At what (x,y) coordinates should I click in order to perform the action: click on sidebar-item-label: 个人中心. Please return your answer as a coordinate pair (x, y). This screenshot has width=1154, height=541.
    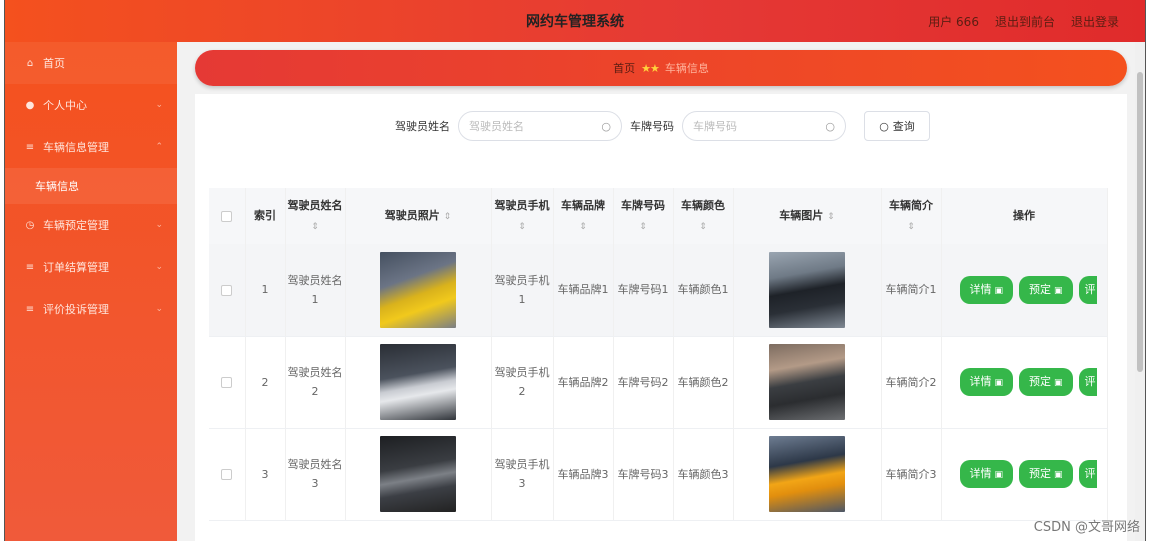
    Looking at the image, I should click on (65, 105).